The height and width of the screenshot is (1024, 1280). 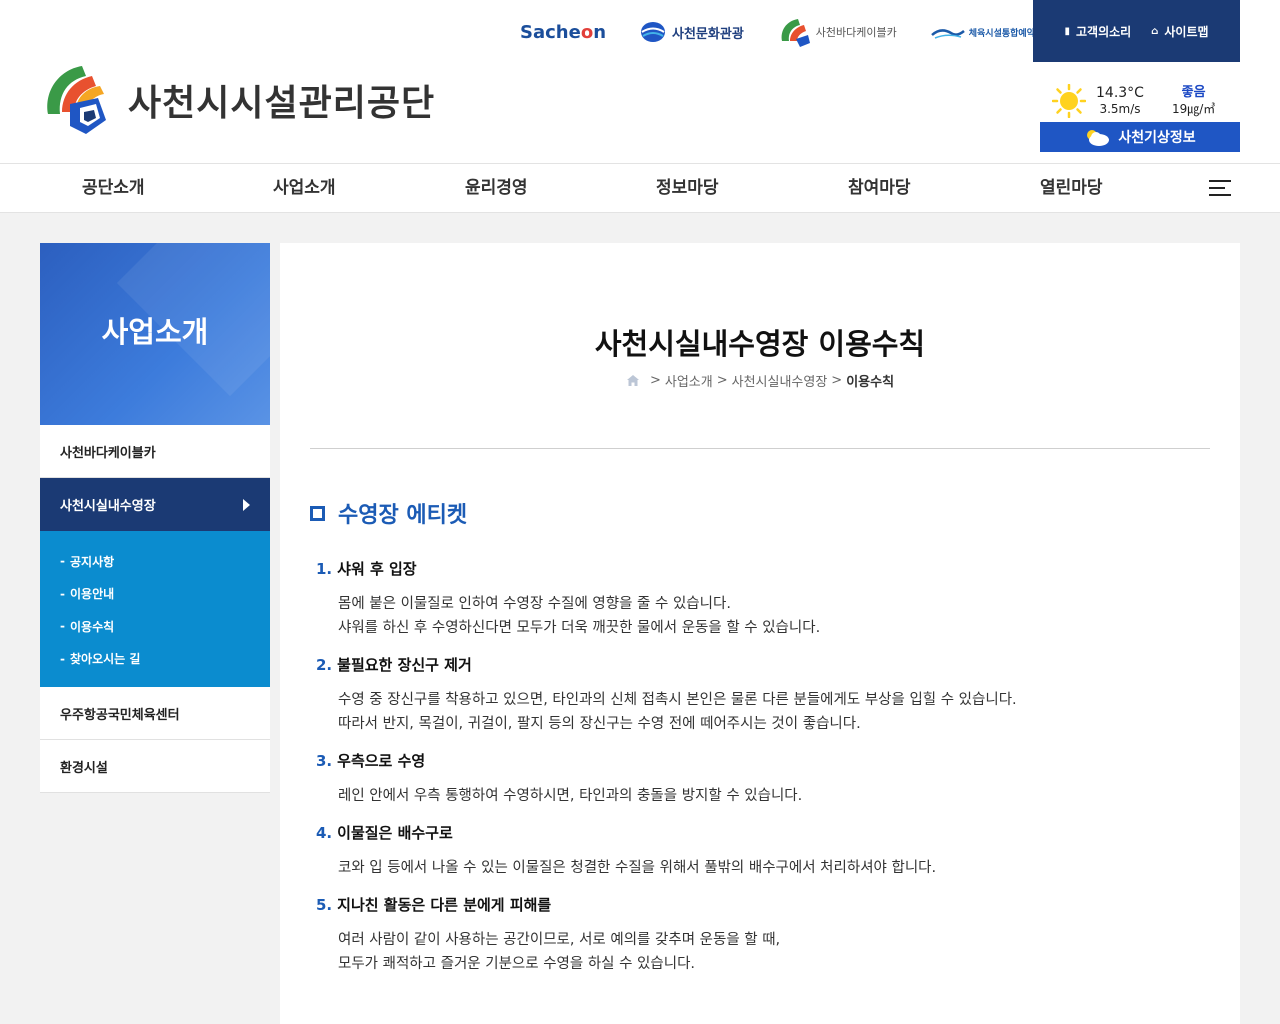 I want to click on weather-info-button: 사천기상정보, so click(x=1140, y=137).